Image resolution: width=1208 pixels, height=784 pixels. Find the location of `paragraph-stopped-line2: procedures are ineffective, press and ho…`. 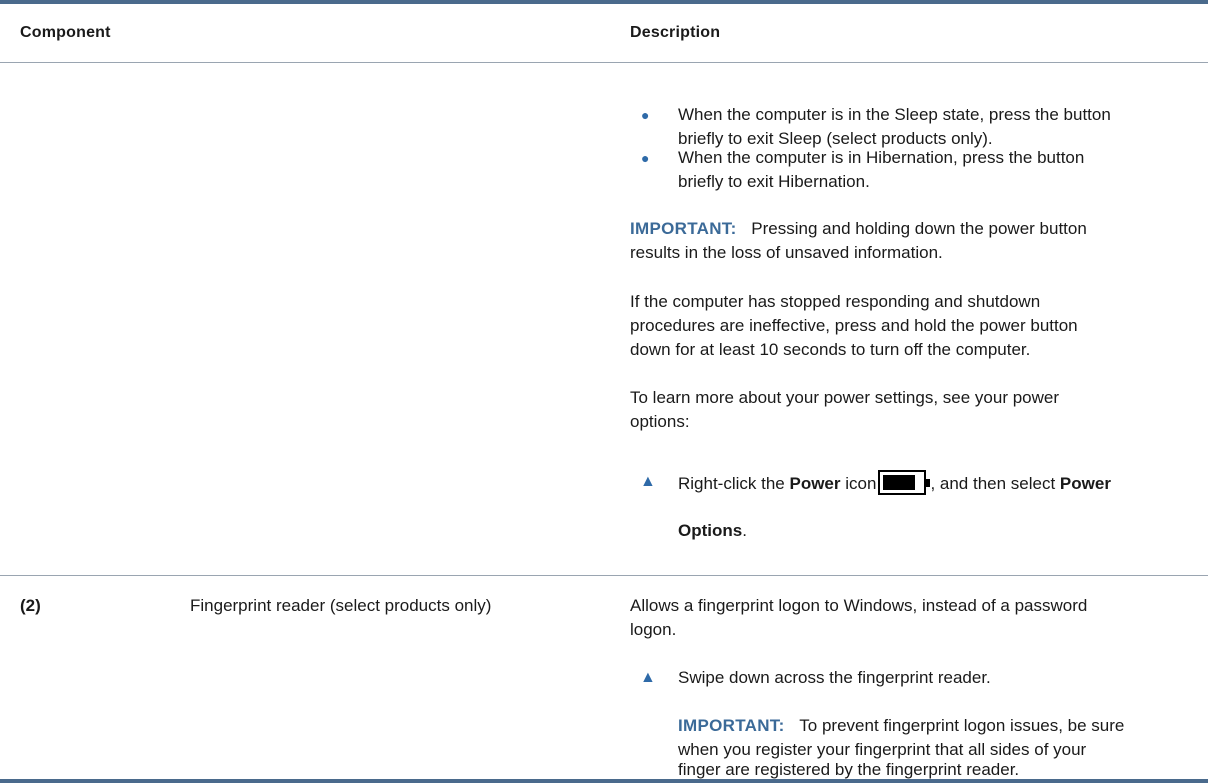

paragraph-stopped-line2: procedures are ineffective, press and ho… is located at coordinates (854, 325).